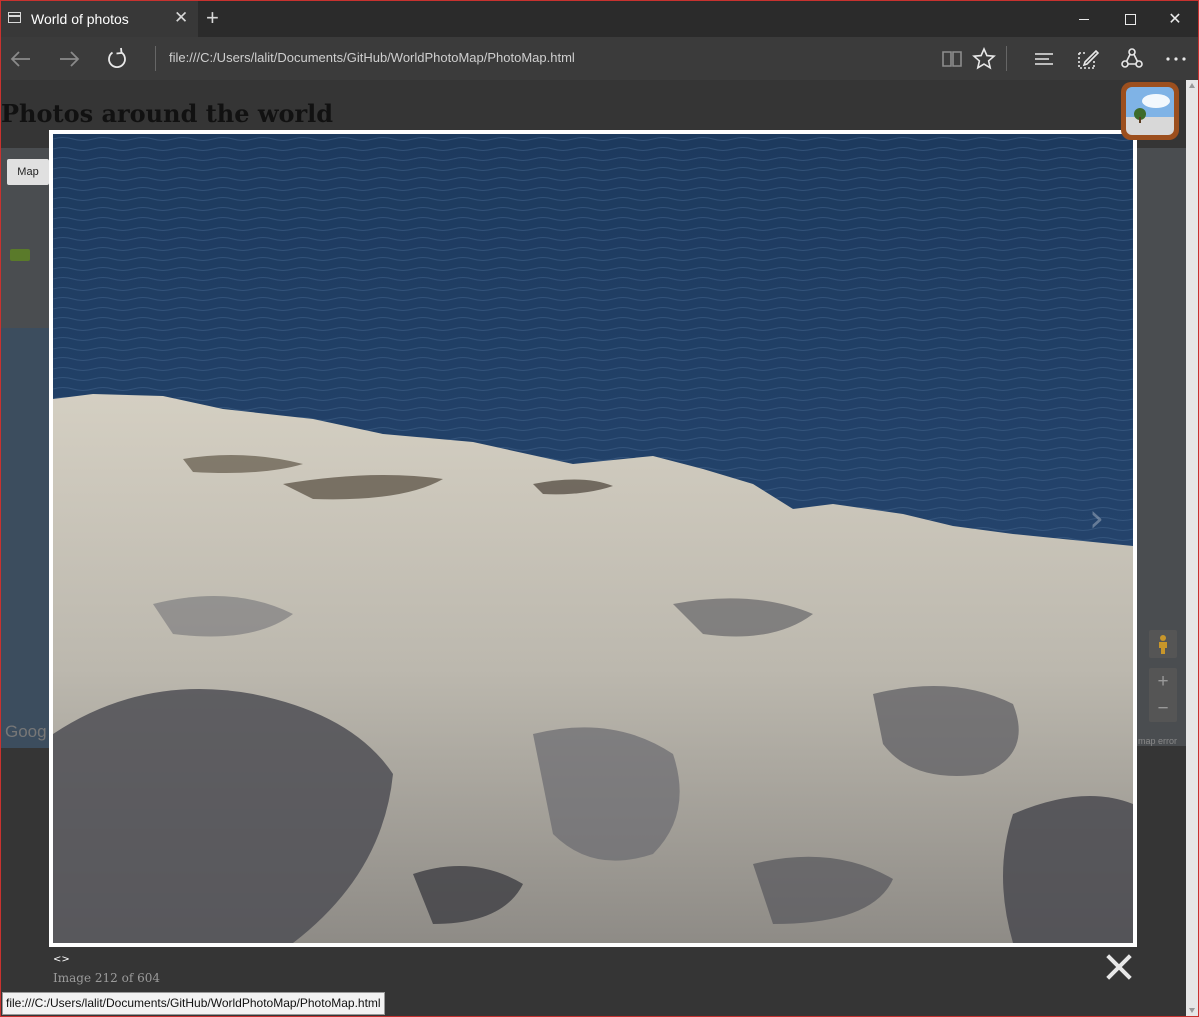  I want to click on close-icon, so click(1119, 967).